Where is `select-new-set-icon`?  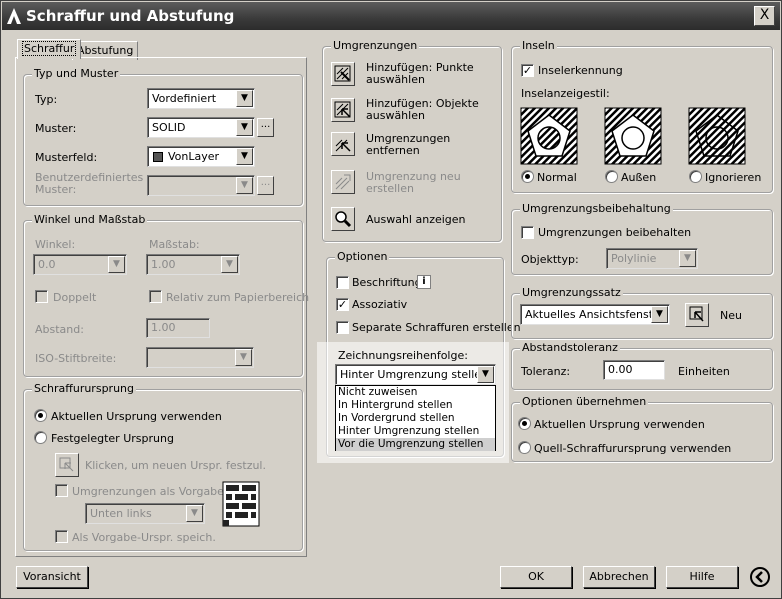
select-new-set-icon is located at coordinates (696, 314).